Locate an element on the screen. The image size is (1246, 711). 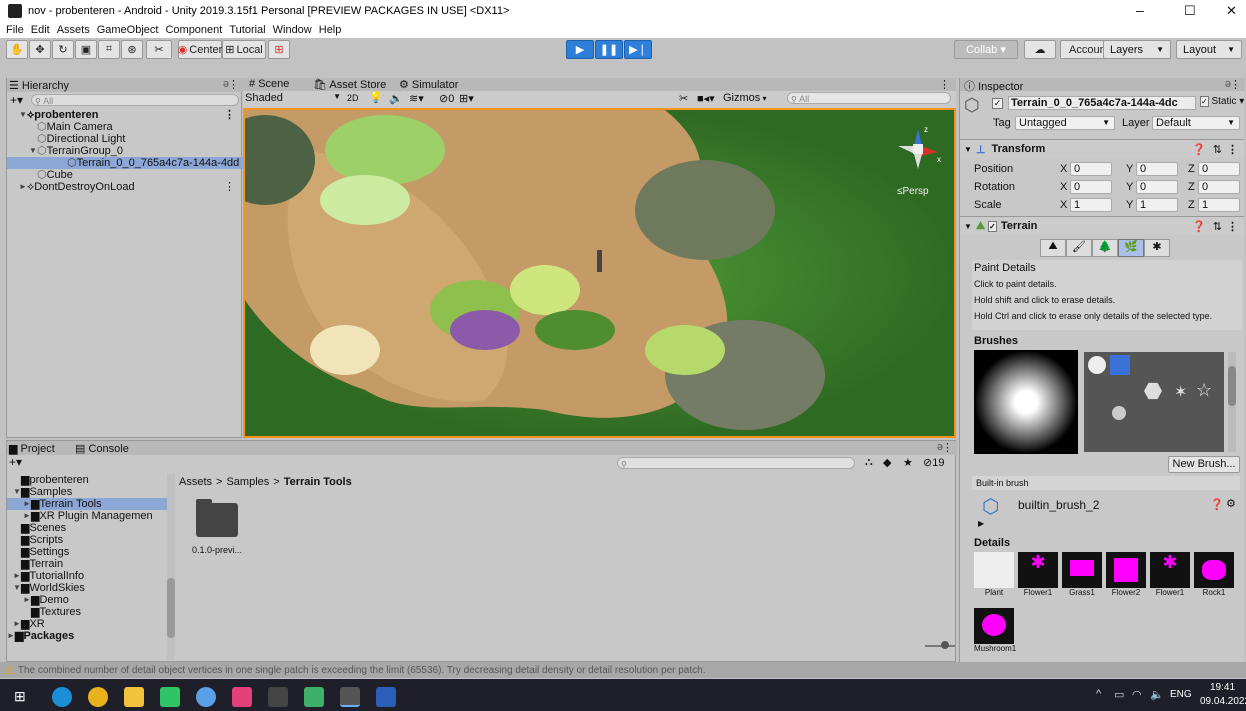
menu-tutorial: Tutorial is located at coordinates (247, 30).